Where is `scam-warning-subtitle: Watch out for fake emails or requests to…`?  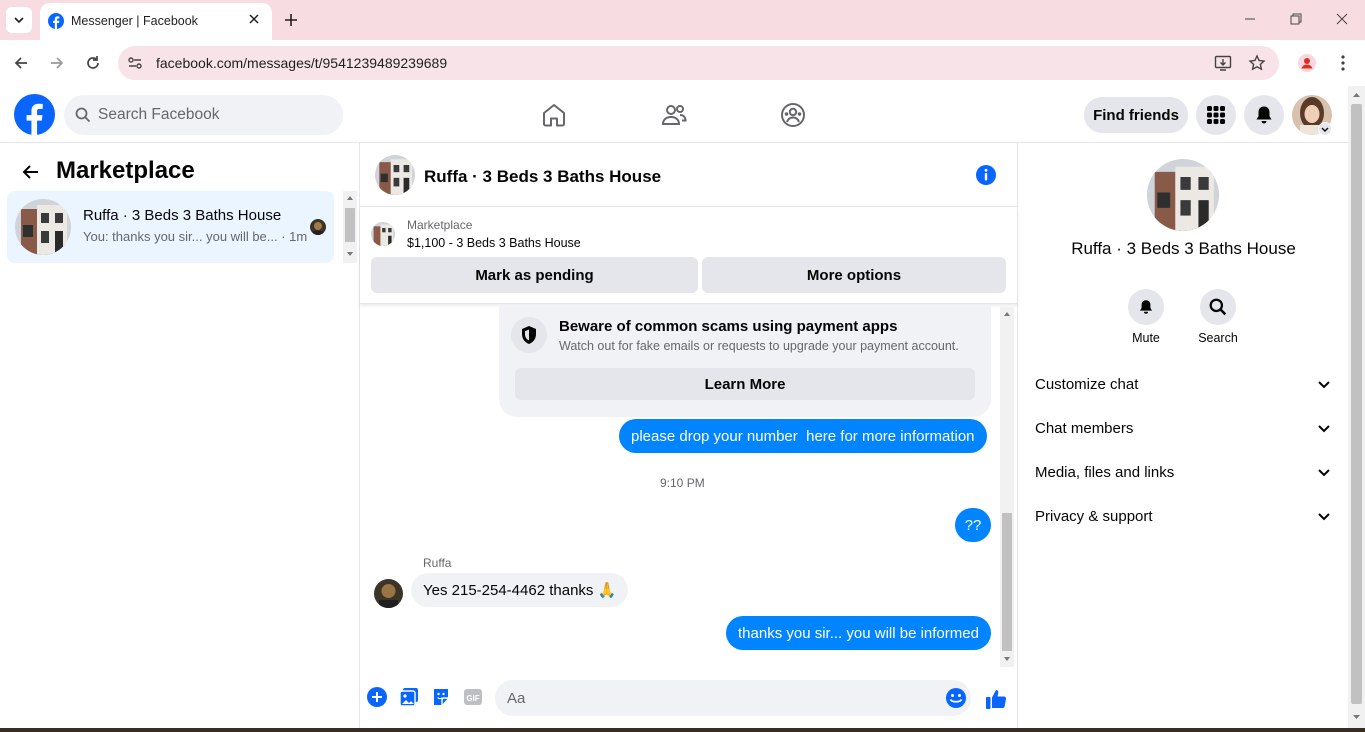 scam-warning-subtitle: Watch out for fake emails or requests to… is located at coordinates (759, 346).